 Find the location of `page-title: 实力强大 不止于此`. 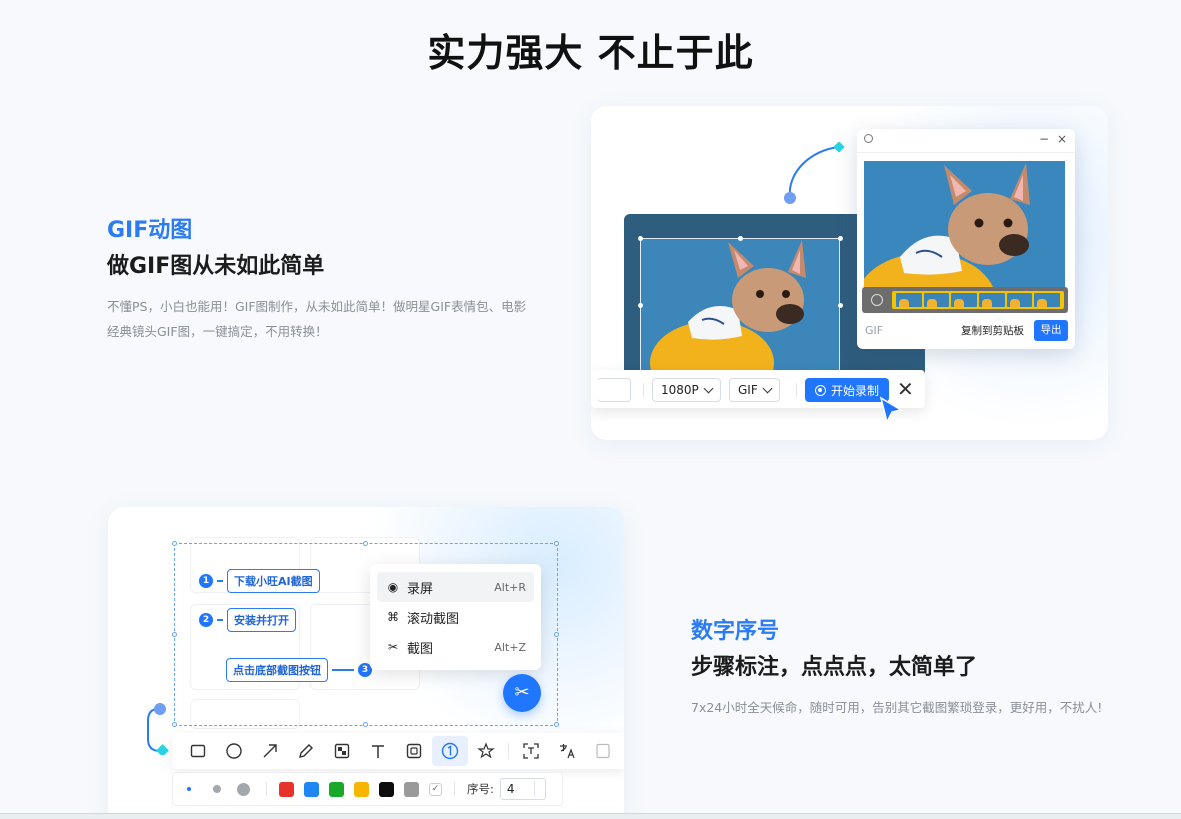

page-title: 实力强大 不止于此 is located at coordinates (590, 53).